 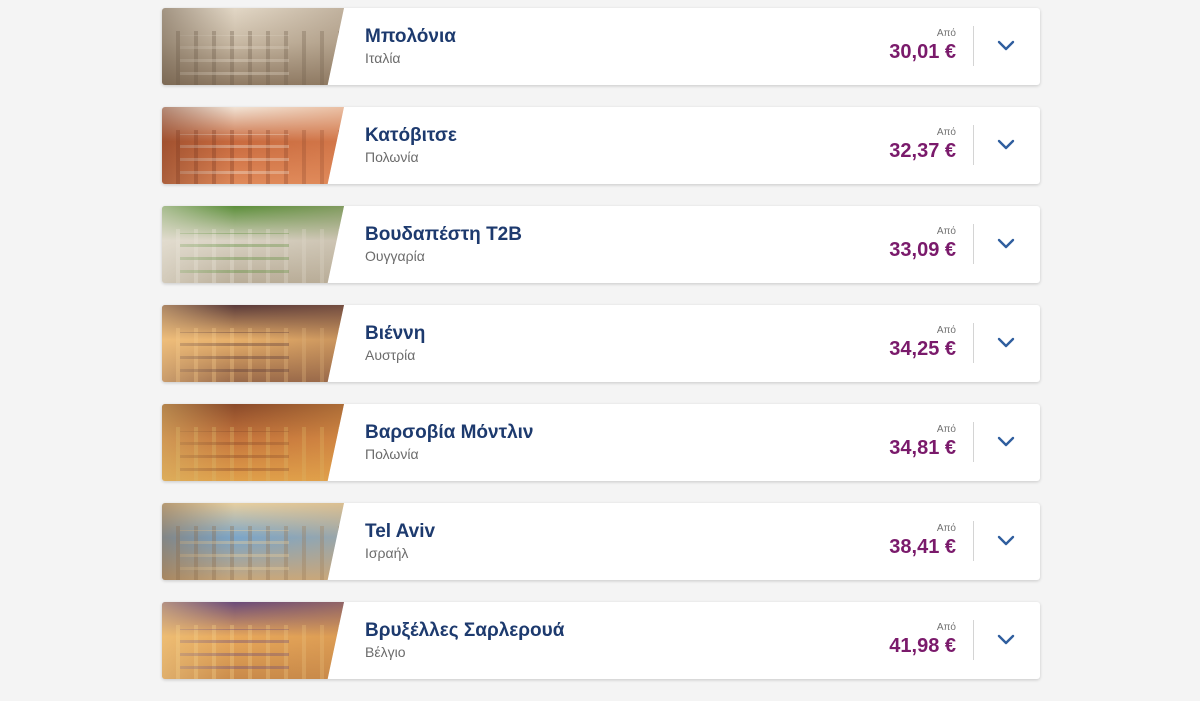 I want to click on destination-country: Ιταλία, so click(x=383, y=58).